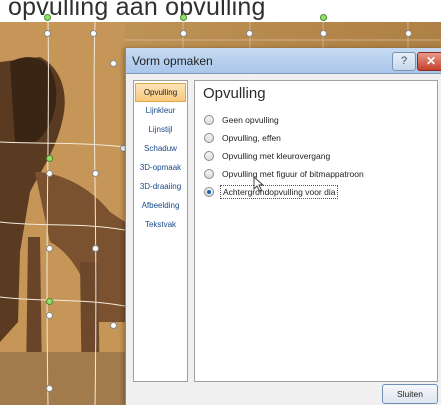  I want to click on close-button: ✕, so click(429, 61).